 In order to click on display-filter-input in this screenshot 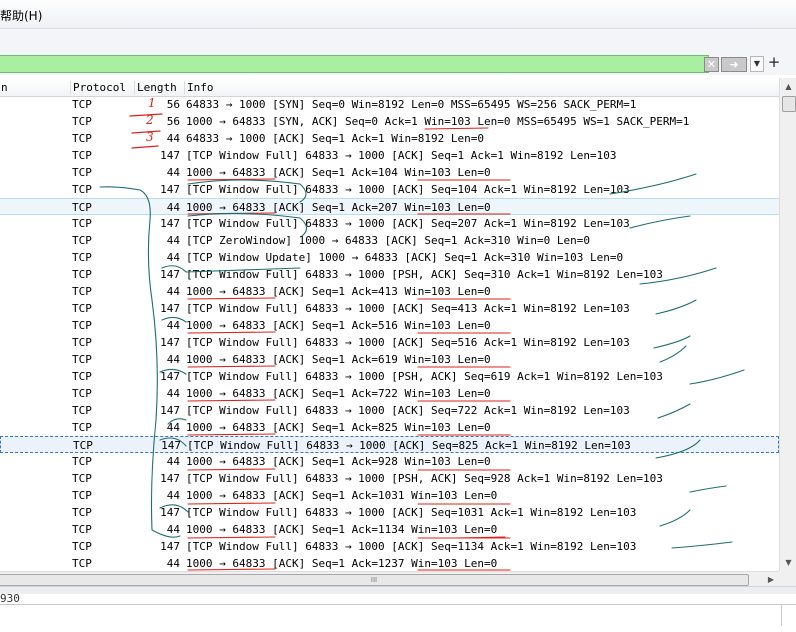, I will do `click(354, 64)`.